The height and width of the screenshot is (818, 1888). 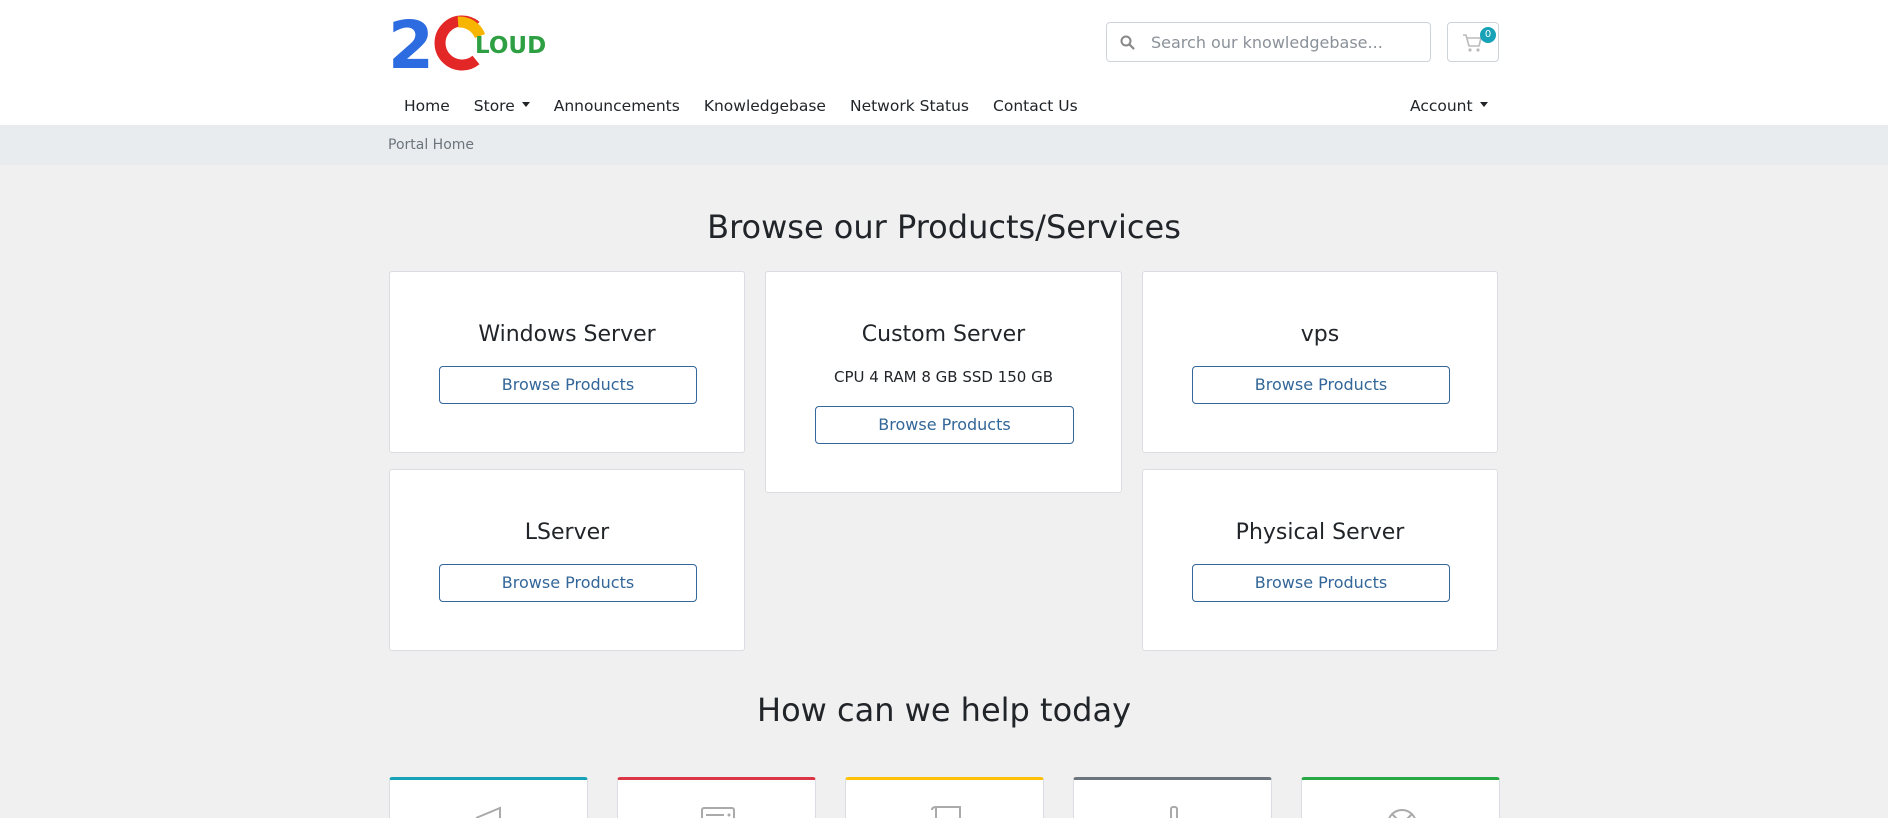 What do you see at coordinates (943, 334) in the screenshot?
I see `product-card-title: Custom Server` at bounding box center [943, 334].